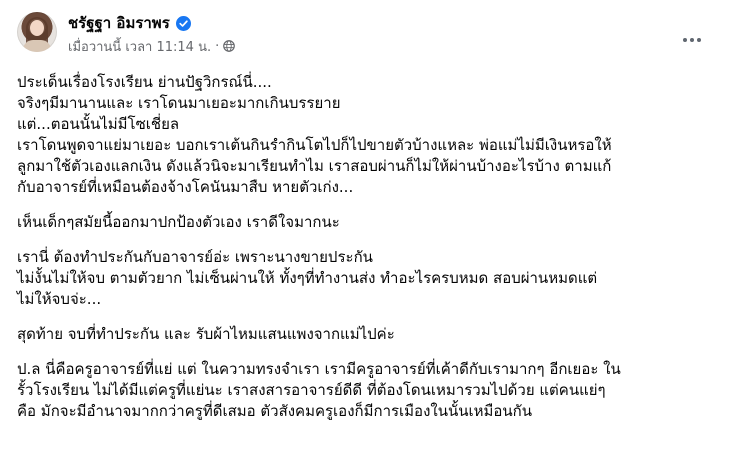 The width and height of the screenshot is (734, 476). I want to click on post-meta: เมื่อวานนี้ เวลา 11:14 น. ·, so click(152, 46).